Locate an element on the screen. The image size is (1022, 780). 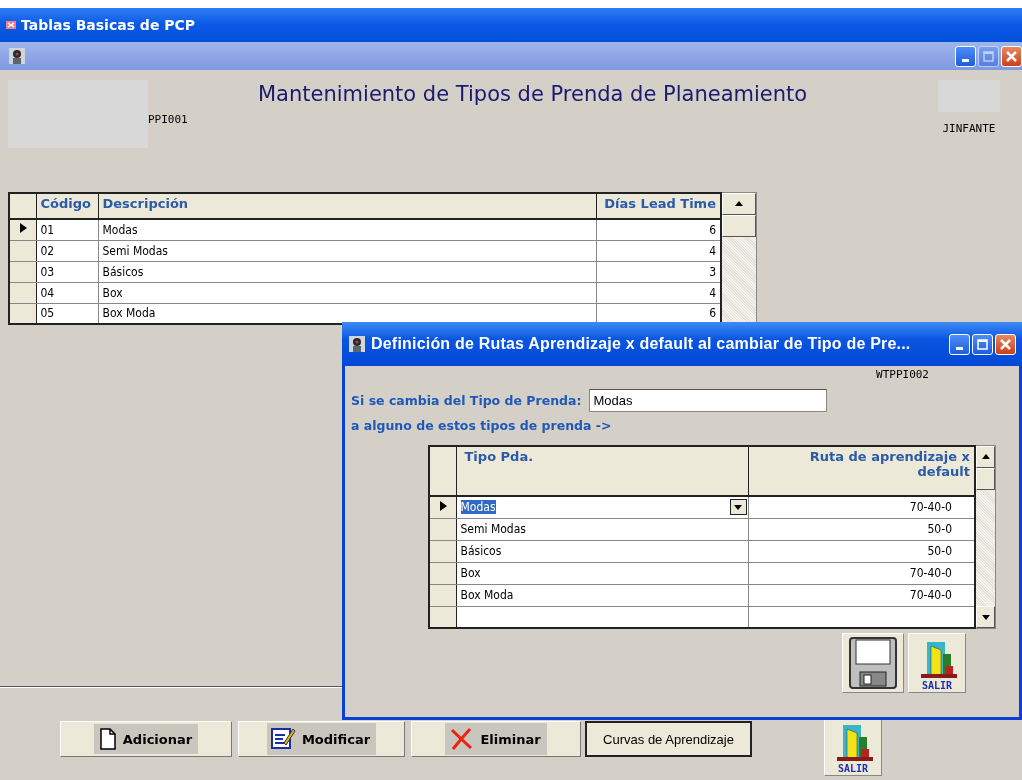
input-field: Modas is located at coordinates (708, 400).